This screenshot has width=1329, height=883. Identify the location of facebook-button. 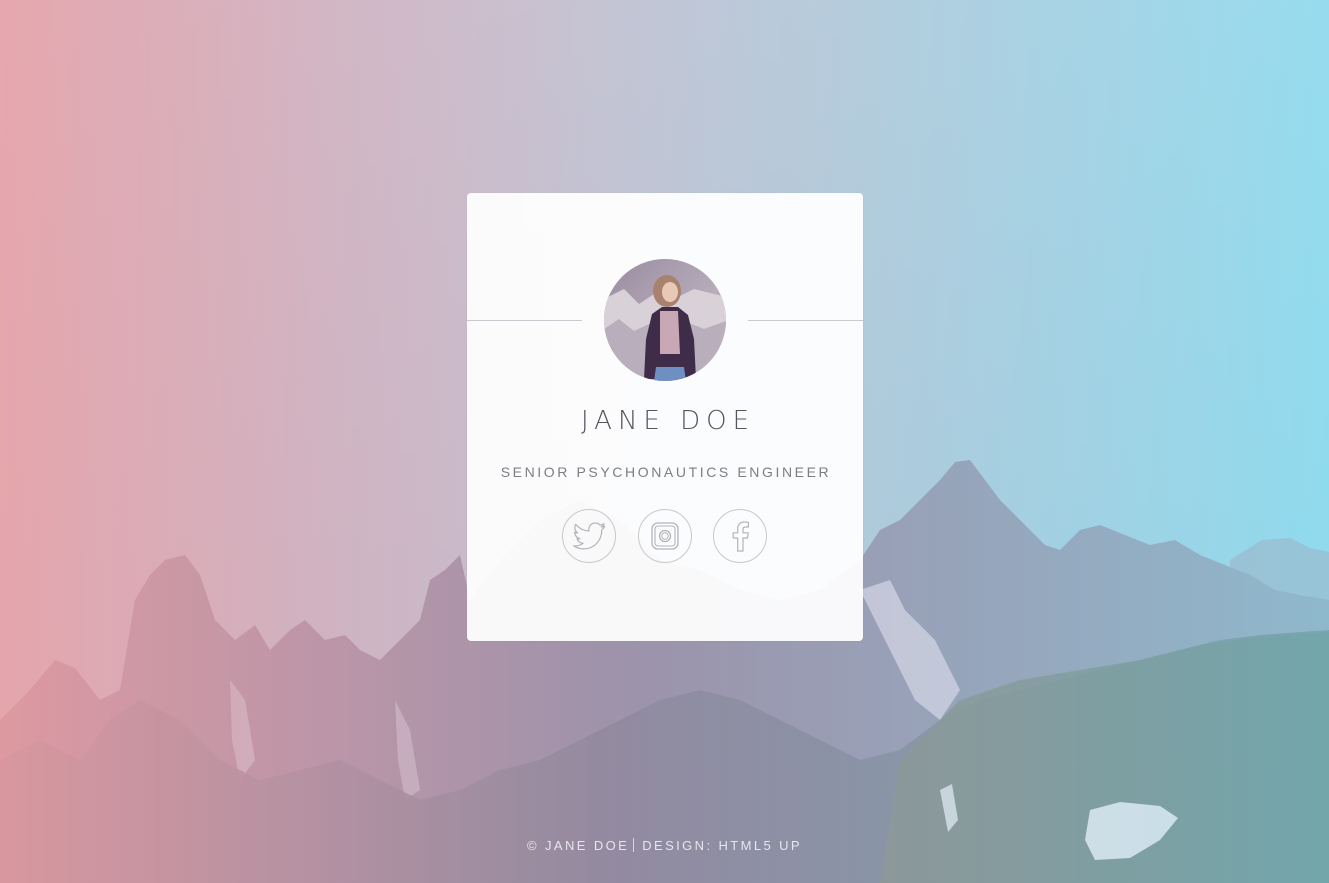
(740, 536).